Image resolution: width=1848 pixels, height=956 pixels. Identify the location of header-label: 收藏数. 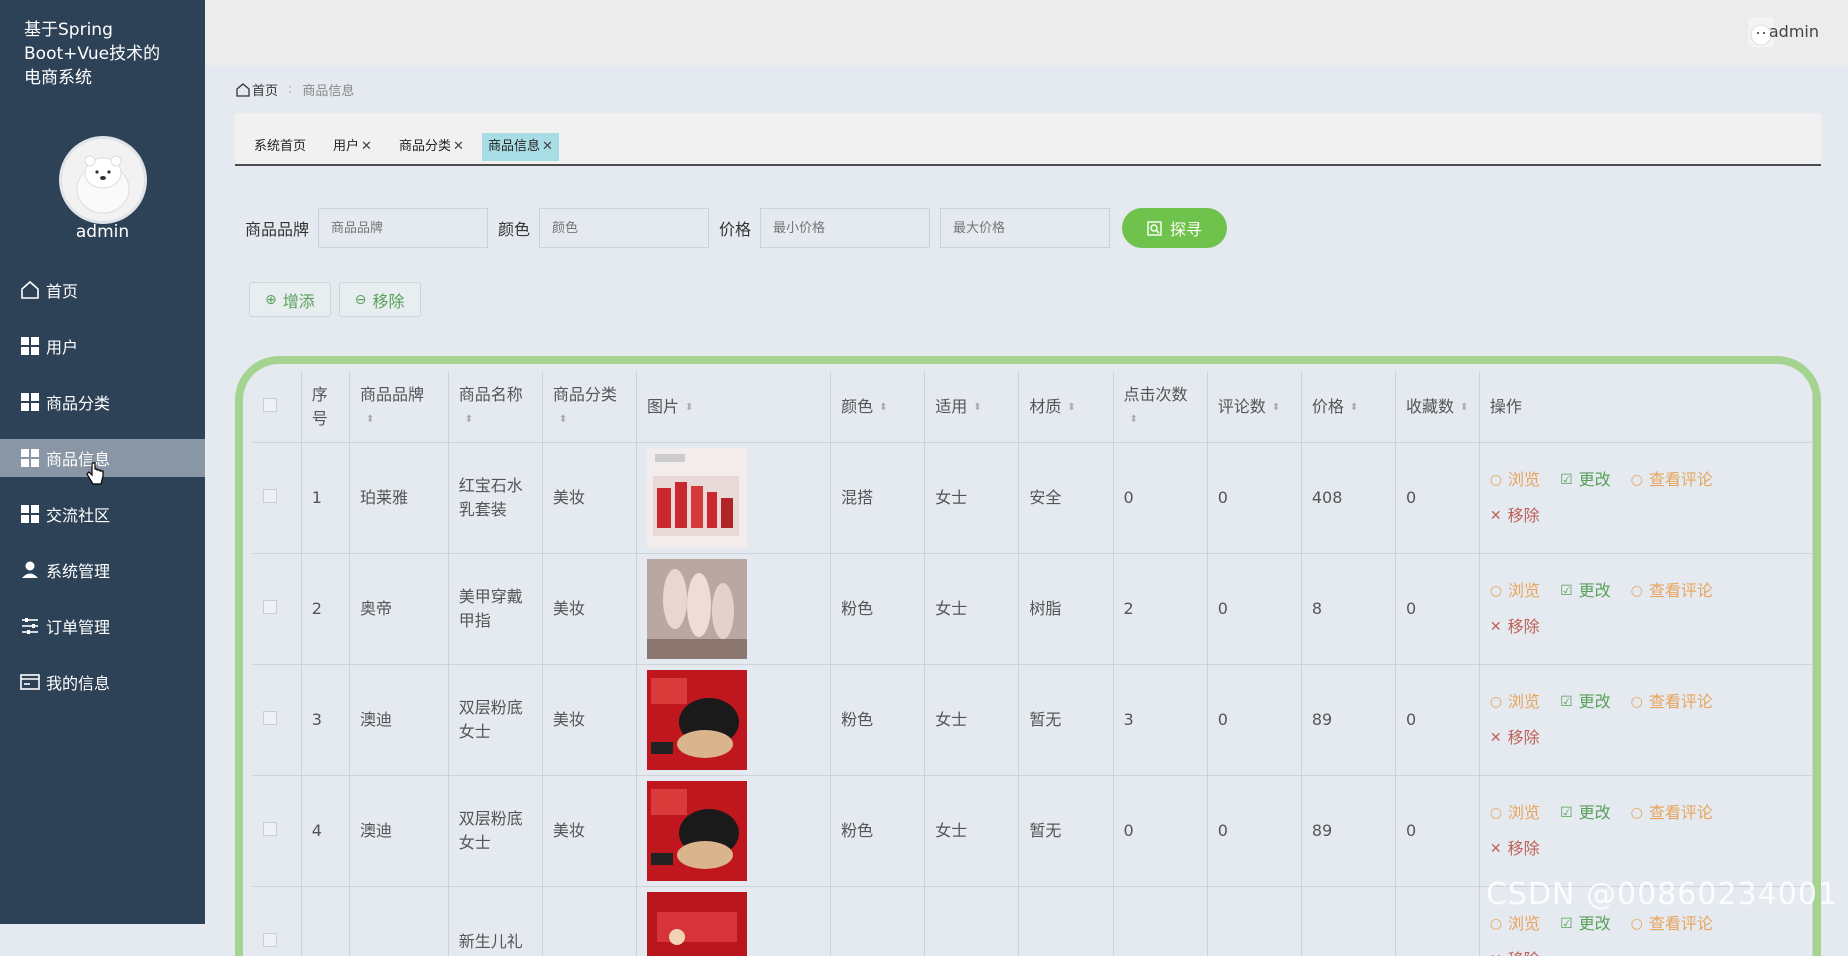
(1430, 406).